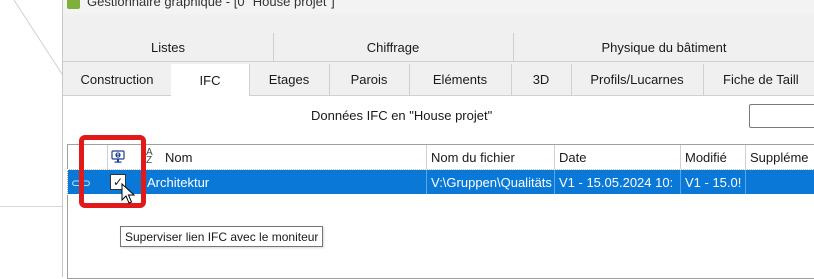 The height and width of the screenshot is (279, 814). I want to click on header-modifie-label: Modifié, so click(706, 157).